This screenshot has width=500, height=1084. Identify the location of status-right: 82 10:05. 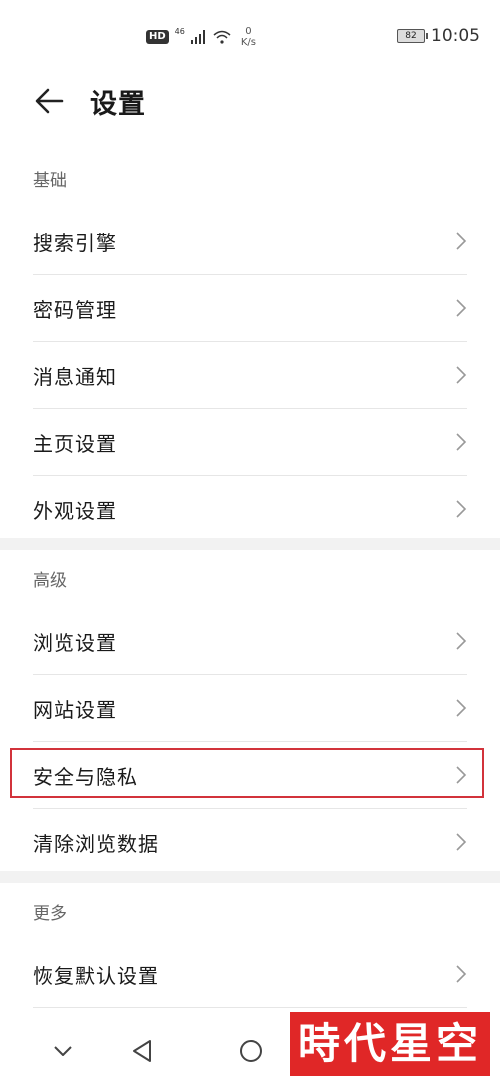
(438, 36).